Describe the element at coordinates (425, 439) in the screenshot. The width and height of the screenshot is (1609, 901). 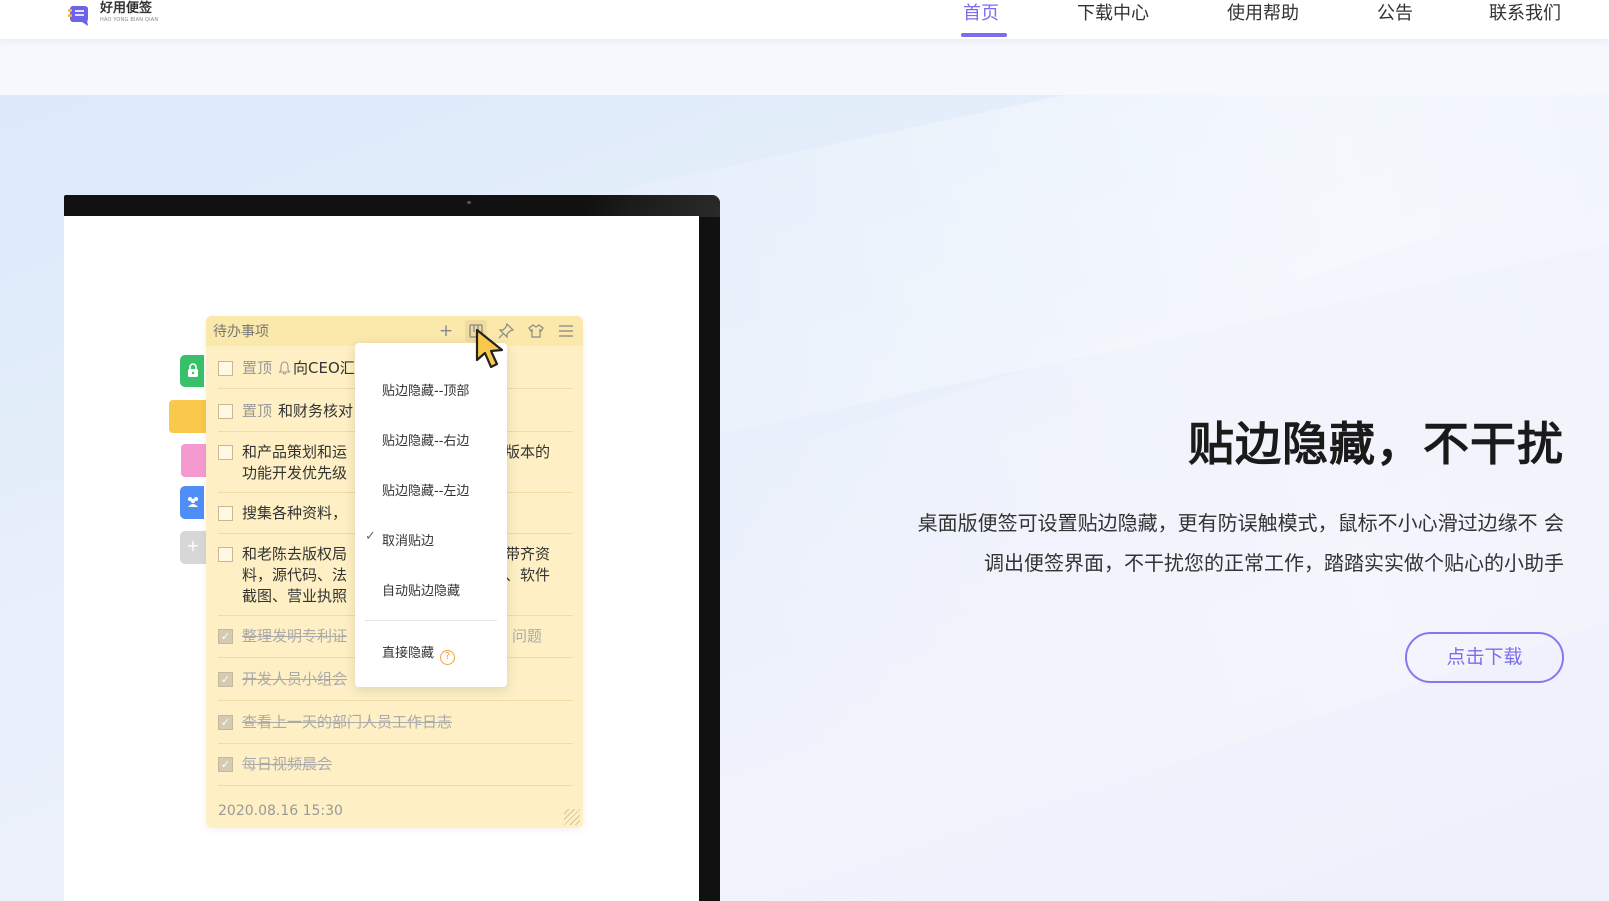
I see `menu-item-dock-right: 贴边隐藏--右边` at that location.